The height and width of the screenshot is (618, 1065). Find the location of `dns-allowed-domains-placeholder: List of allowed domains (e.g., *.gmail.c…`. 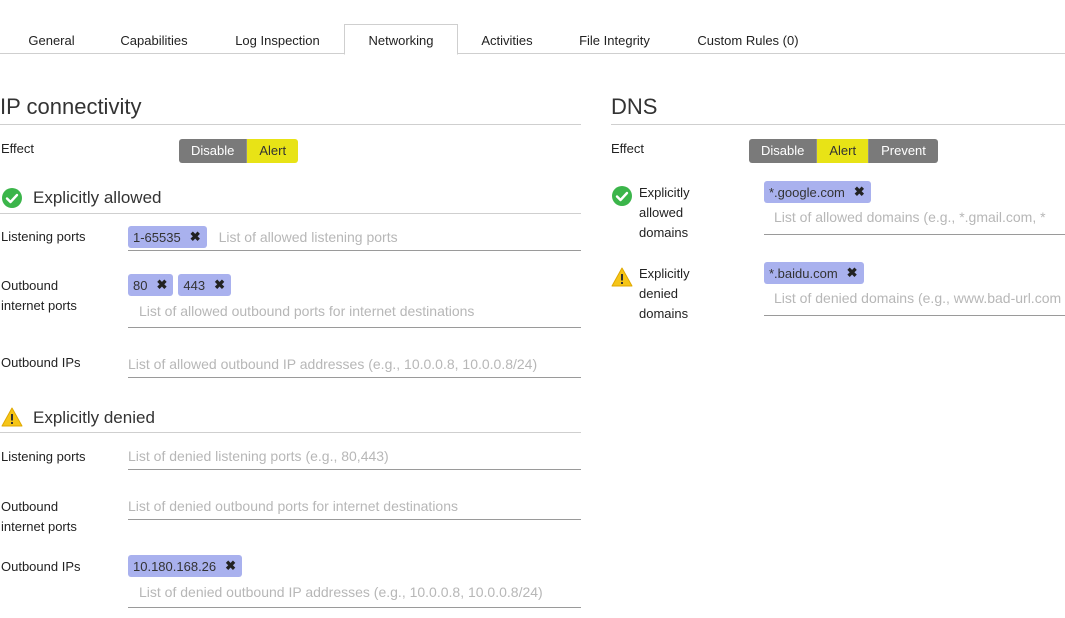

dns-allowed-domains-placeholder: List of allowed domains (e.g., *.gmail.c… is located at coordinates (910, 217).